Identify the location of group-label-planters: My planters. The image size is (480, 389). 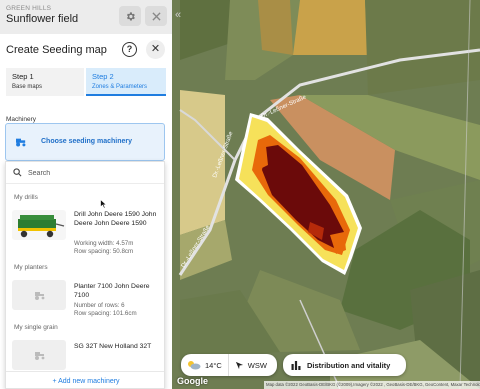
(31, 267).